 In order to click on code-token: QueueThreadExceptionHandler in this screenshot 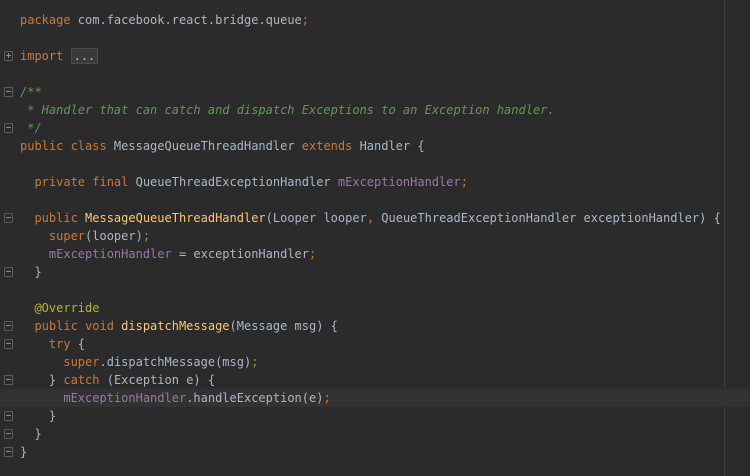, I will do `click(236, 182)`.